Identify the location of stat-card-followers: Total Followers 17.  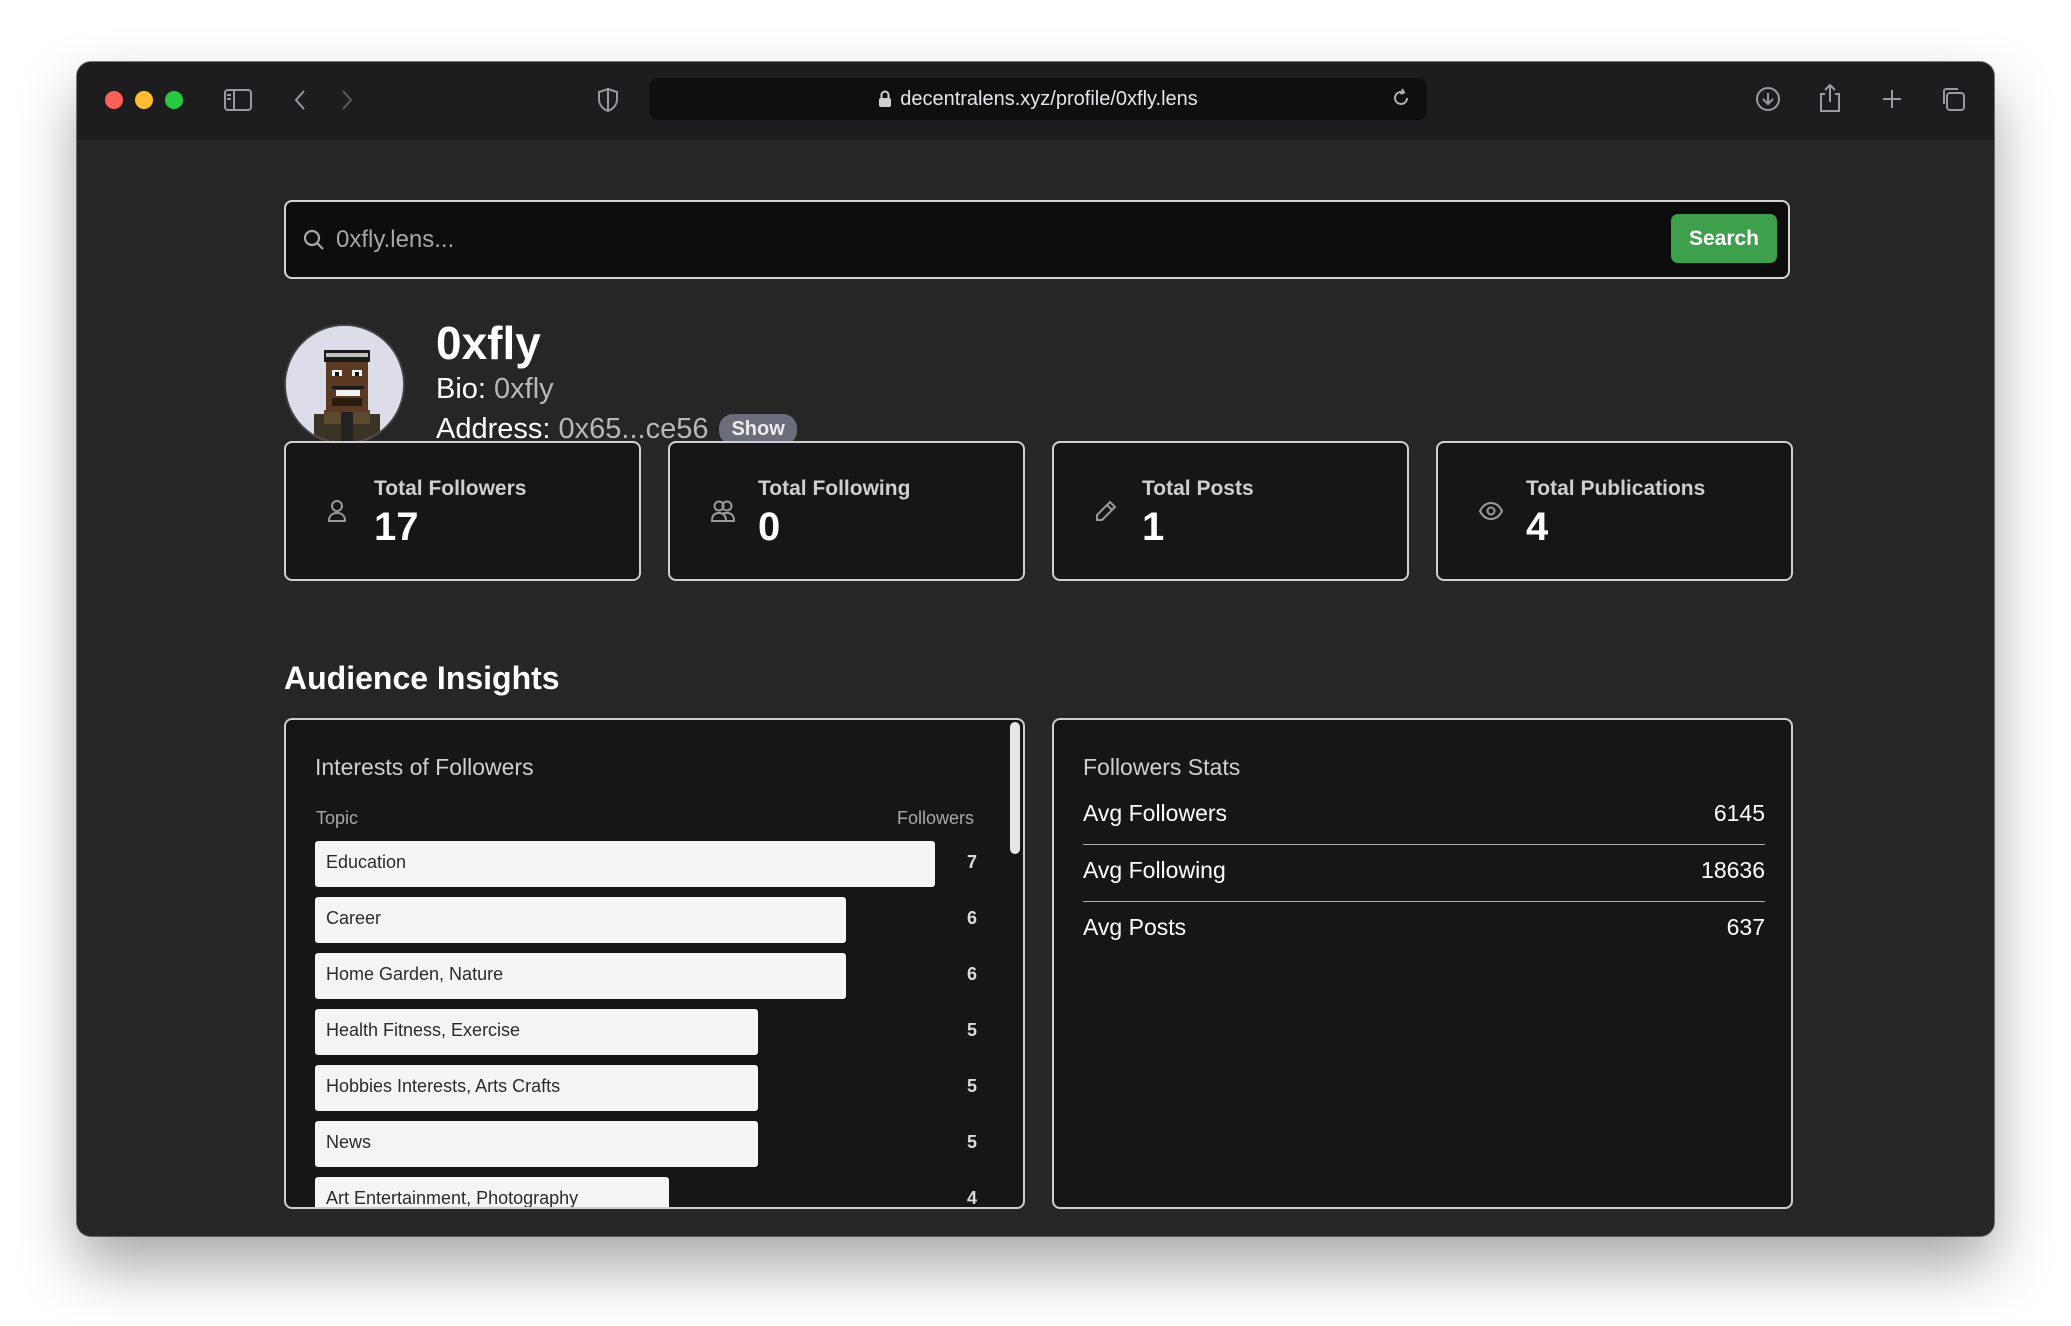
(462, 511).